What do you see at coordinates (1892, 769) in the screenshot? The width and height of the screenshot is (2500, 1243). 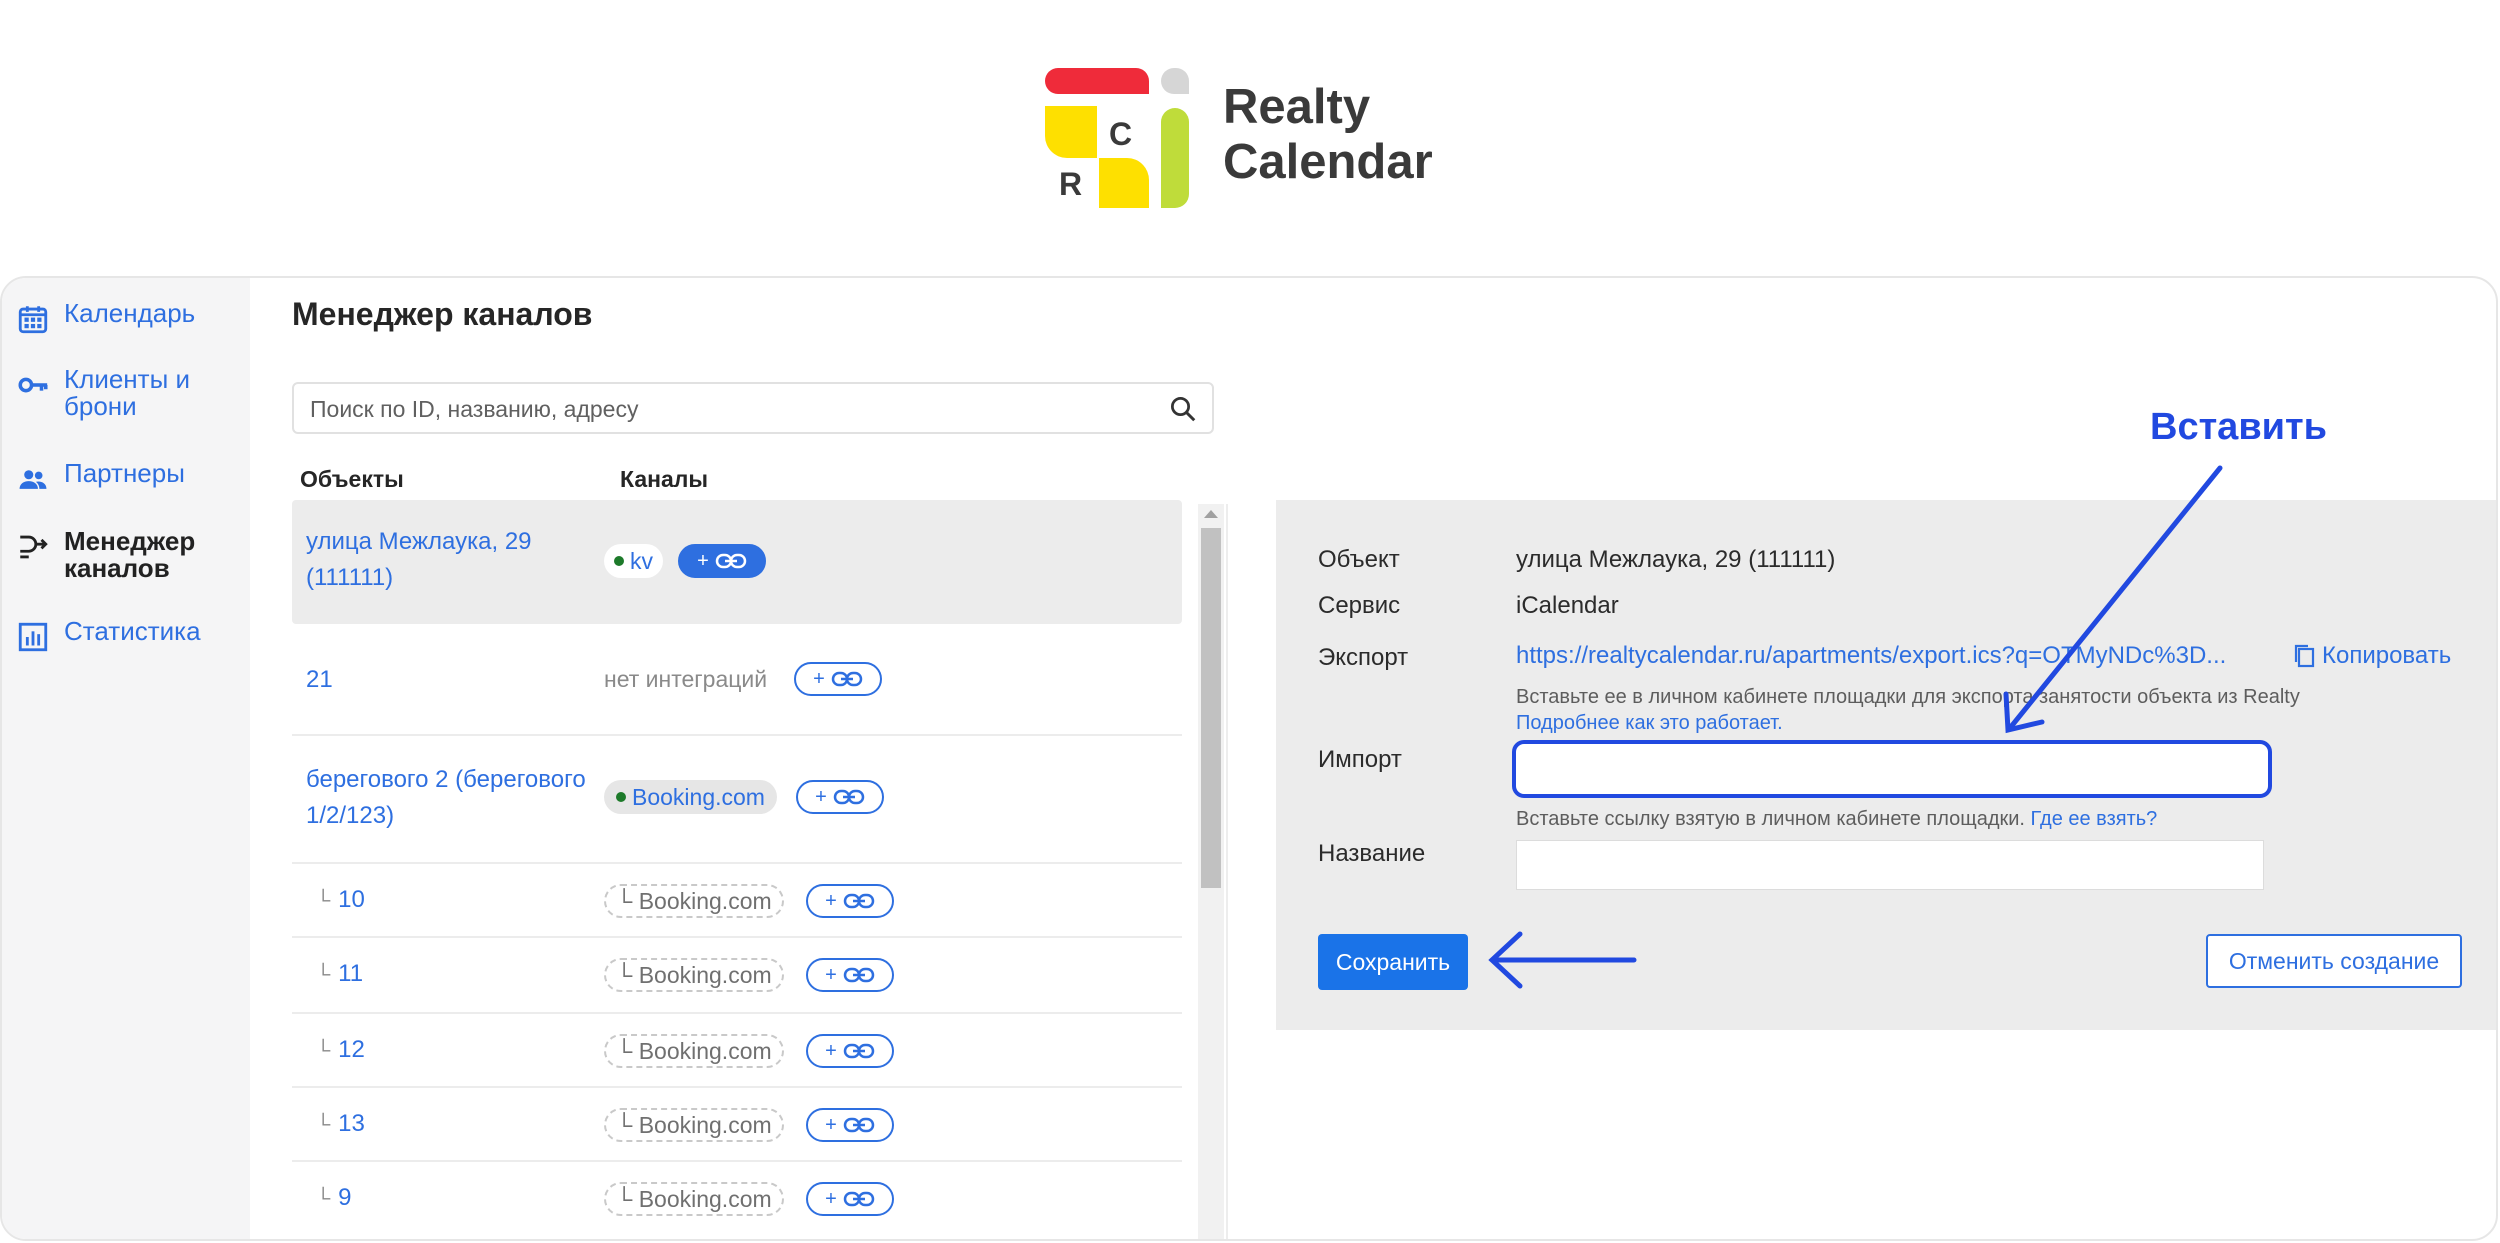 I see `import-url-input` at bounding box center [1892, 769].